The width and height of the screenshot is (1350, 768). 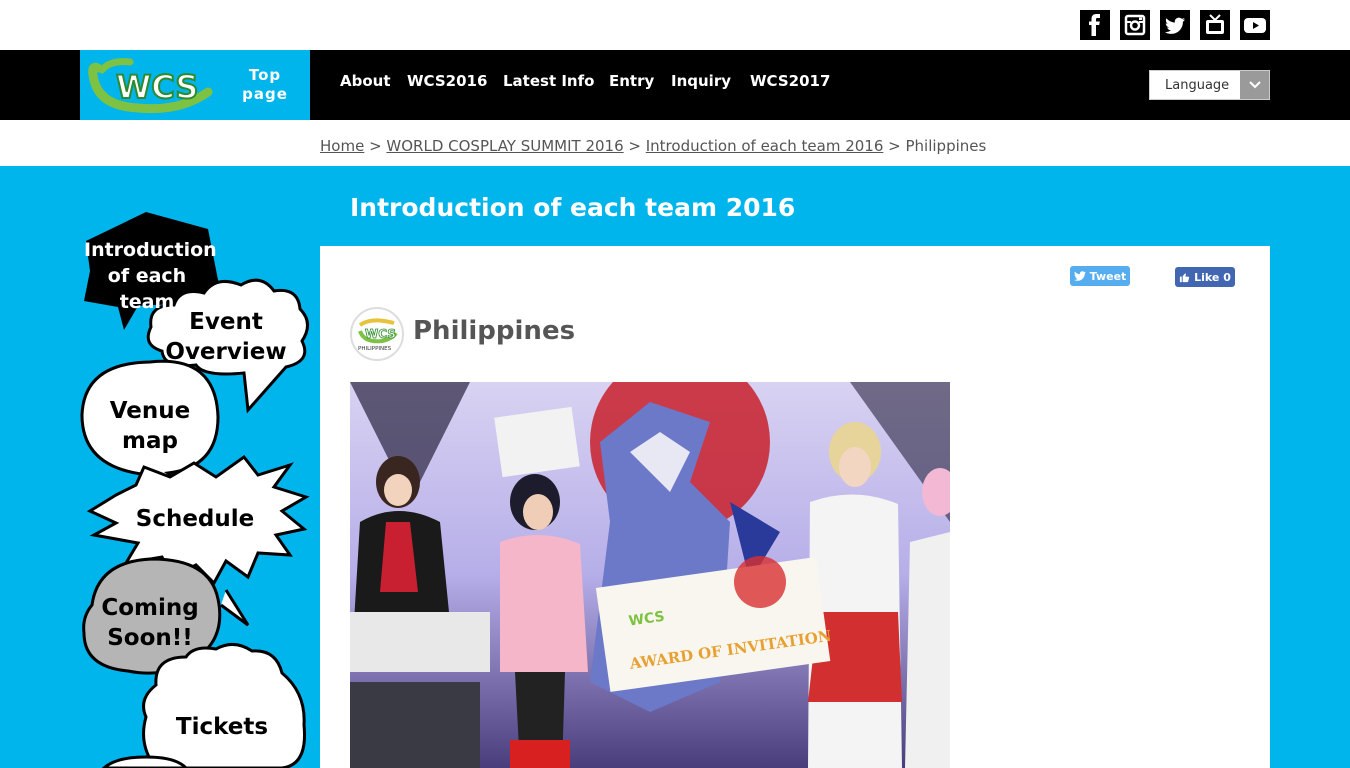 What do you see at coordinates (1215, 25) in the screenshot?
I see `tv-icon` at bounding box center [1215, 25].